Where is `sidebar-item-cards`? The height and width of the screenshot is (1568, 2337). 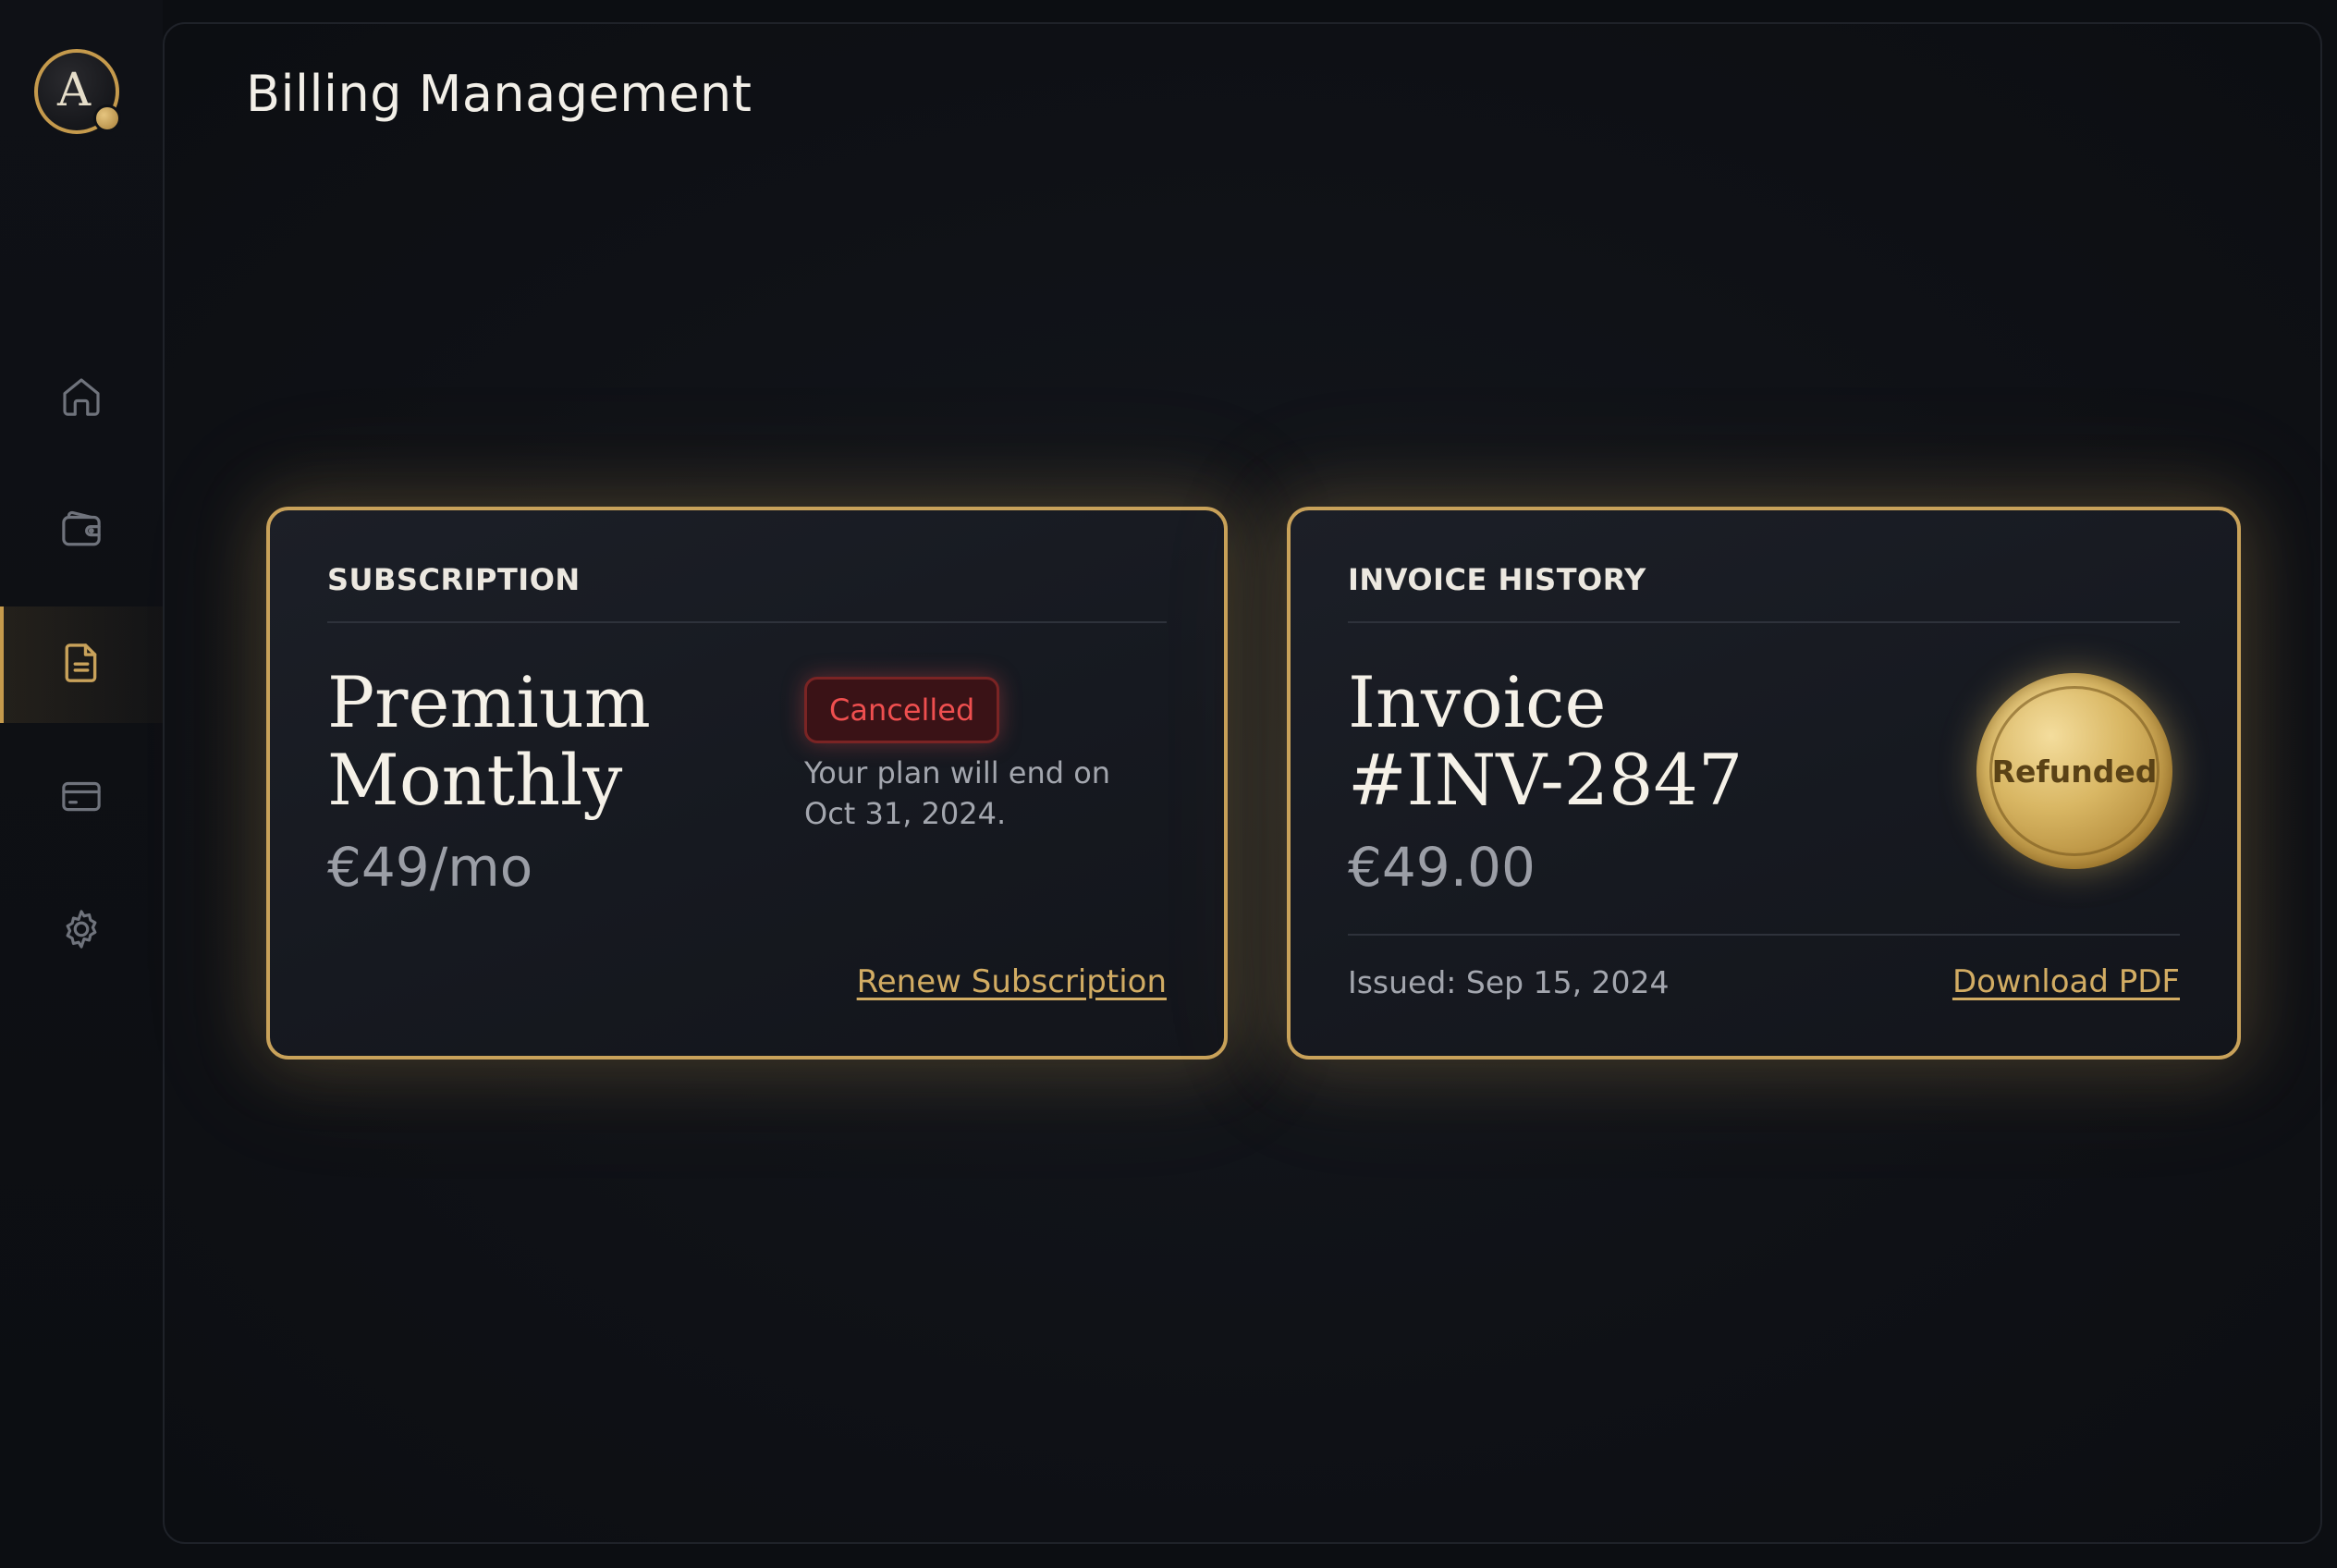
sidebar-item-cards is located at coordinates (81, 798).